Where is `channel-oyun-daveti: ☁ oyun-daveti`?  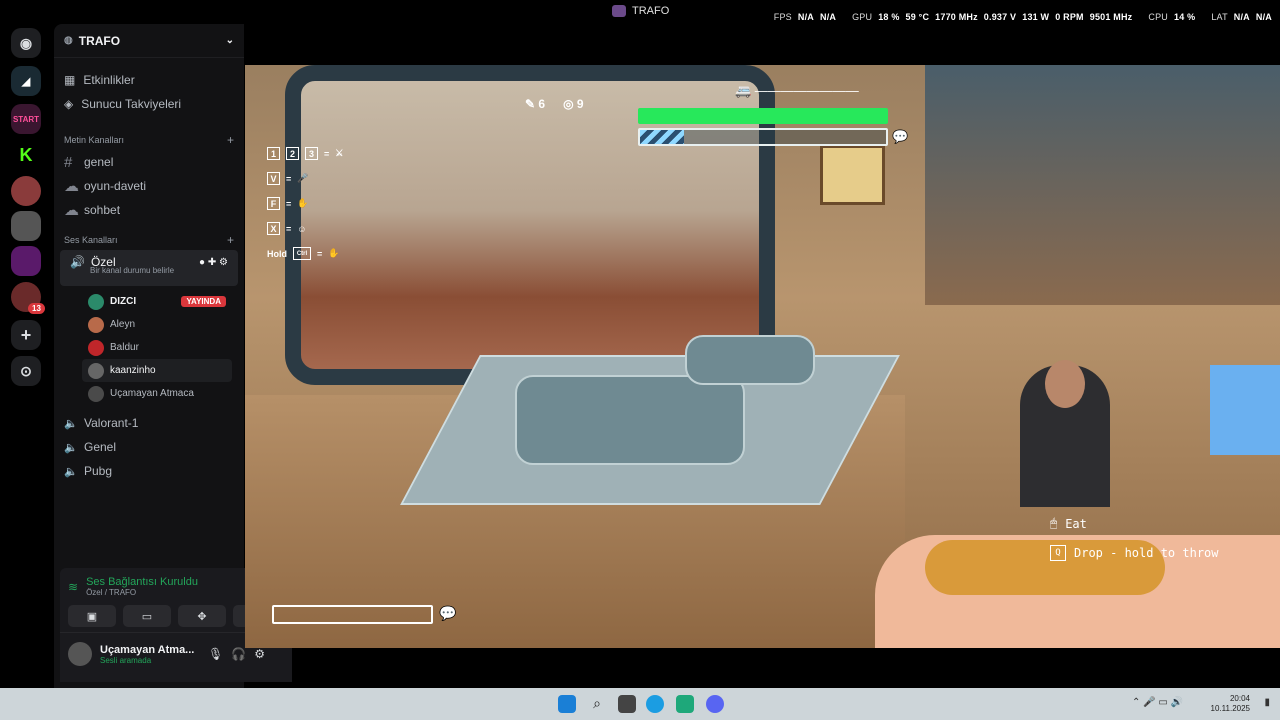 channel-oyun-daveti: ☁ oyun-daveti is located at coordinates (149, 186).